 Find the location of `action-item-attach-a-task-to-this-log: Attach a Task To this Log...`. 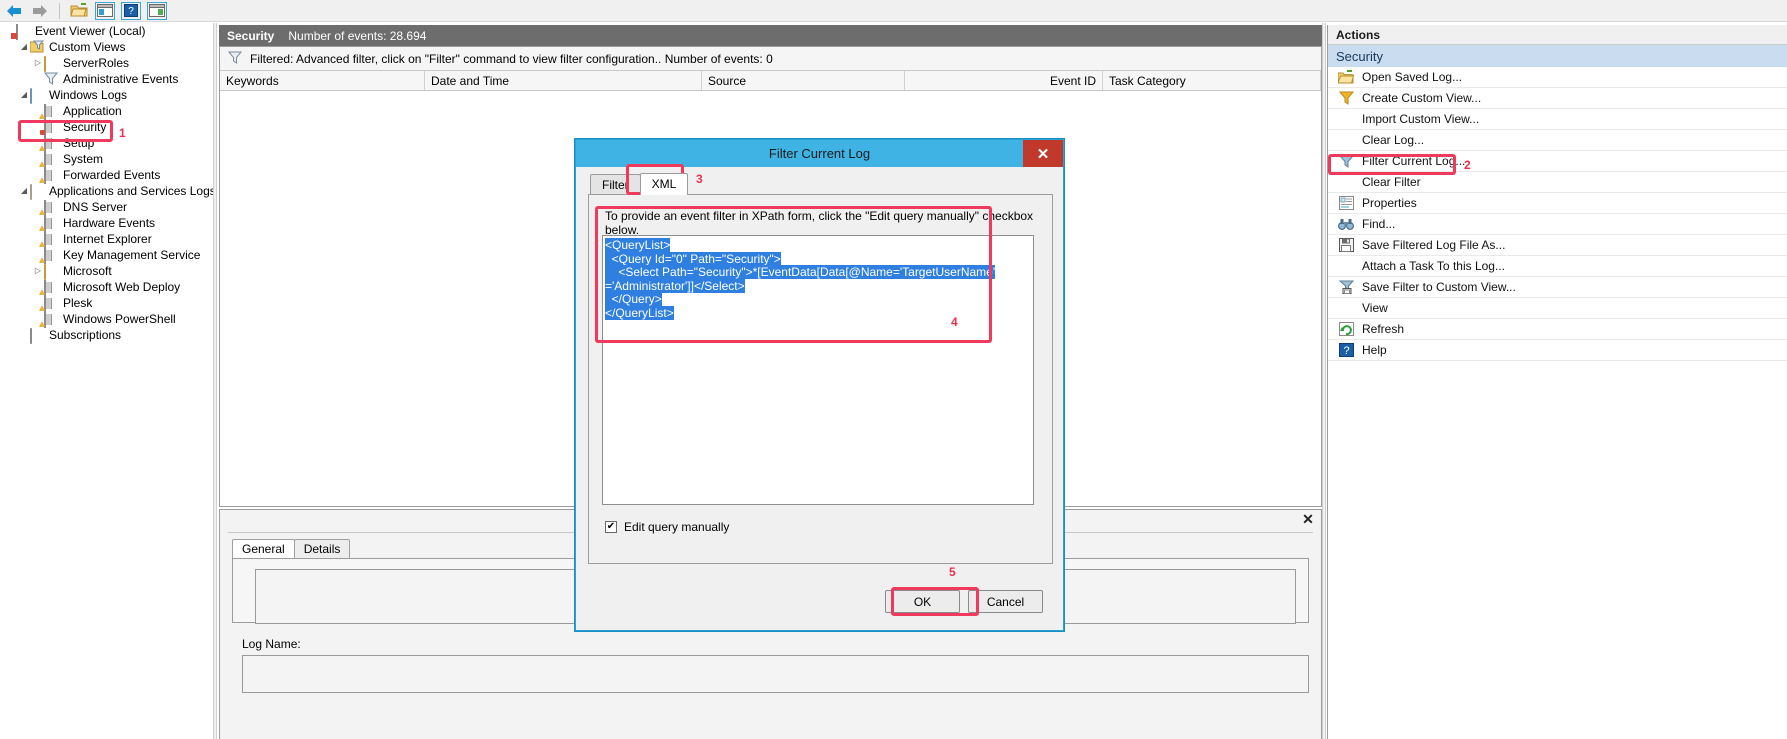

action-item-attach-a-task-to-this-log: Attach a Task To this Log... is located at coordinates (1557, 266).